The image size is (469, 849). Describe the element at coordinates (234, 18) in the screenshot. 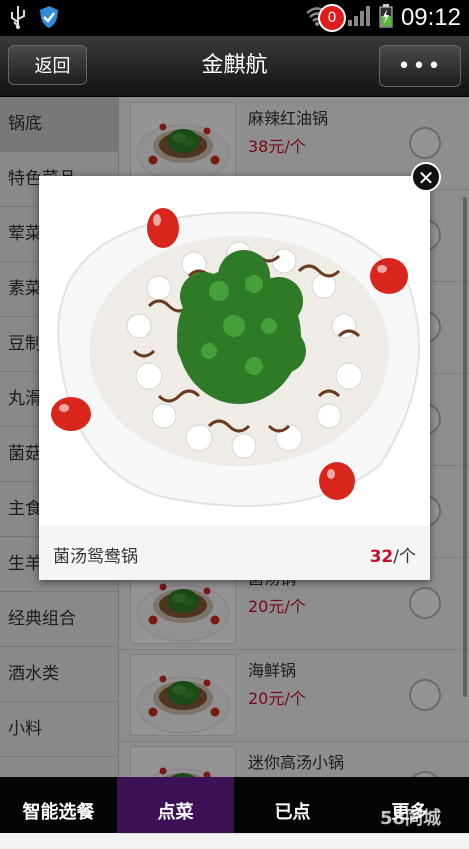

I see `status-bar: E 09:12` at that location.